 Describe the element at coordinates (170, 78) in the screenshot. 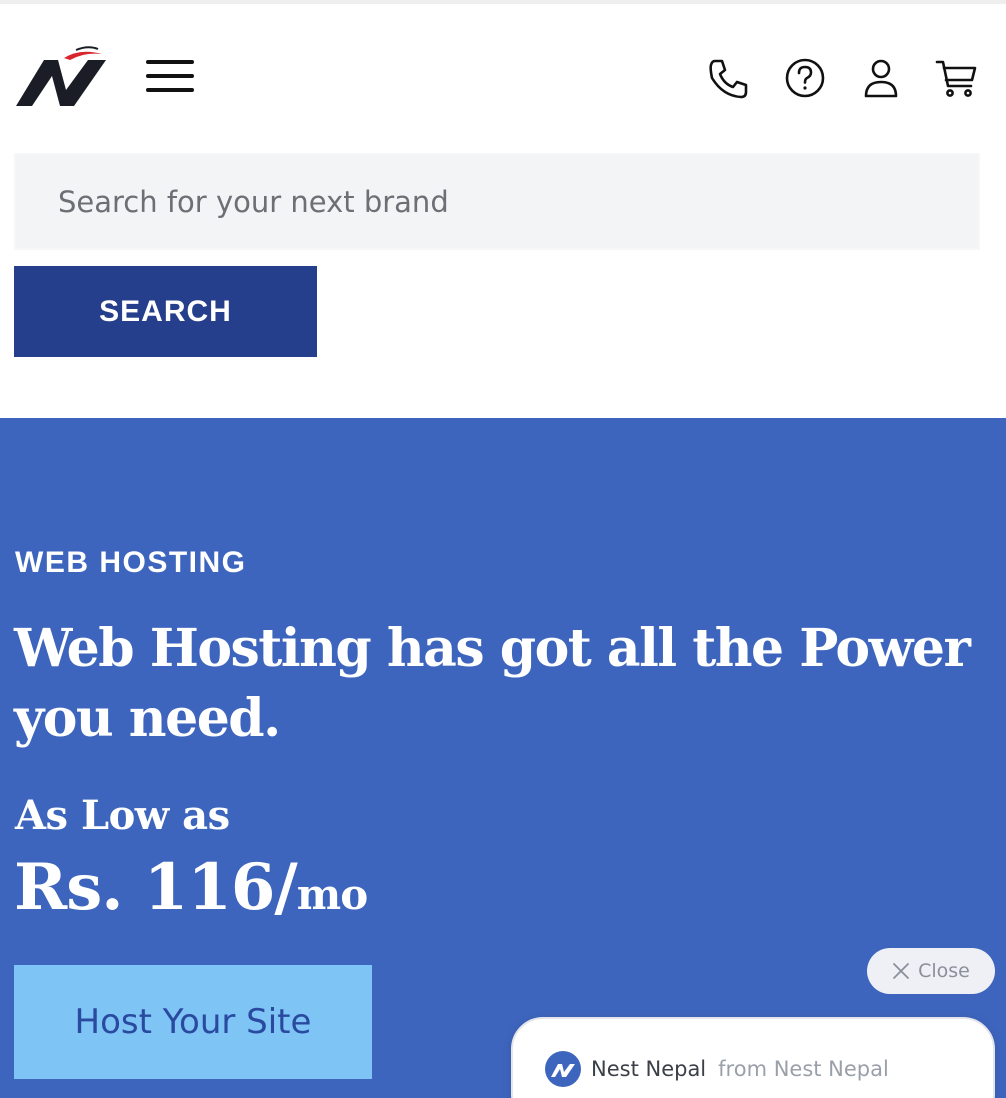

I see `hamburger-menu-icon` at that location.